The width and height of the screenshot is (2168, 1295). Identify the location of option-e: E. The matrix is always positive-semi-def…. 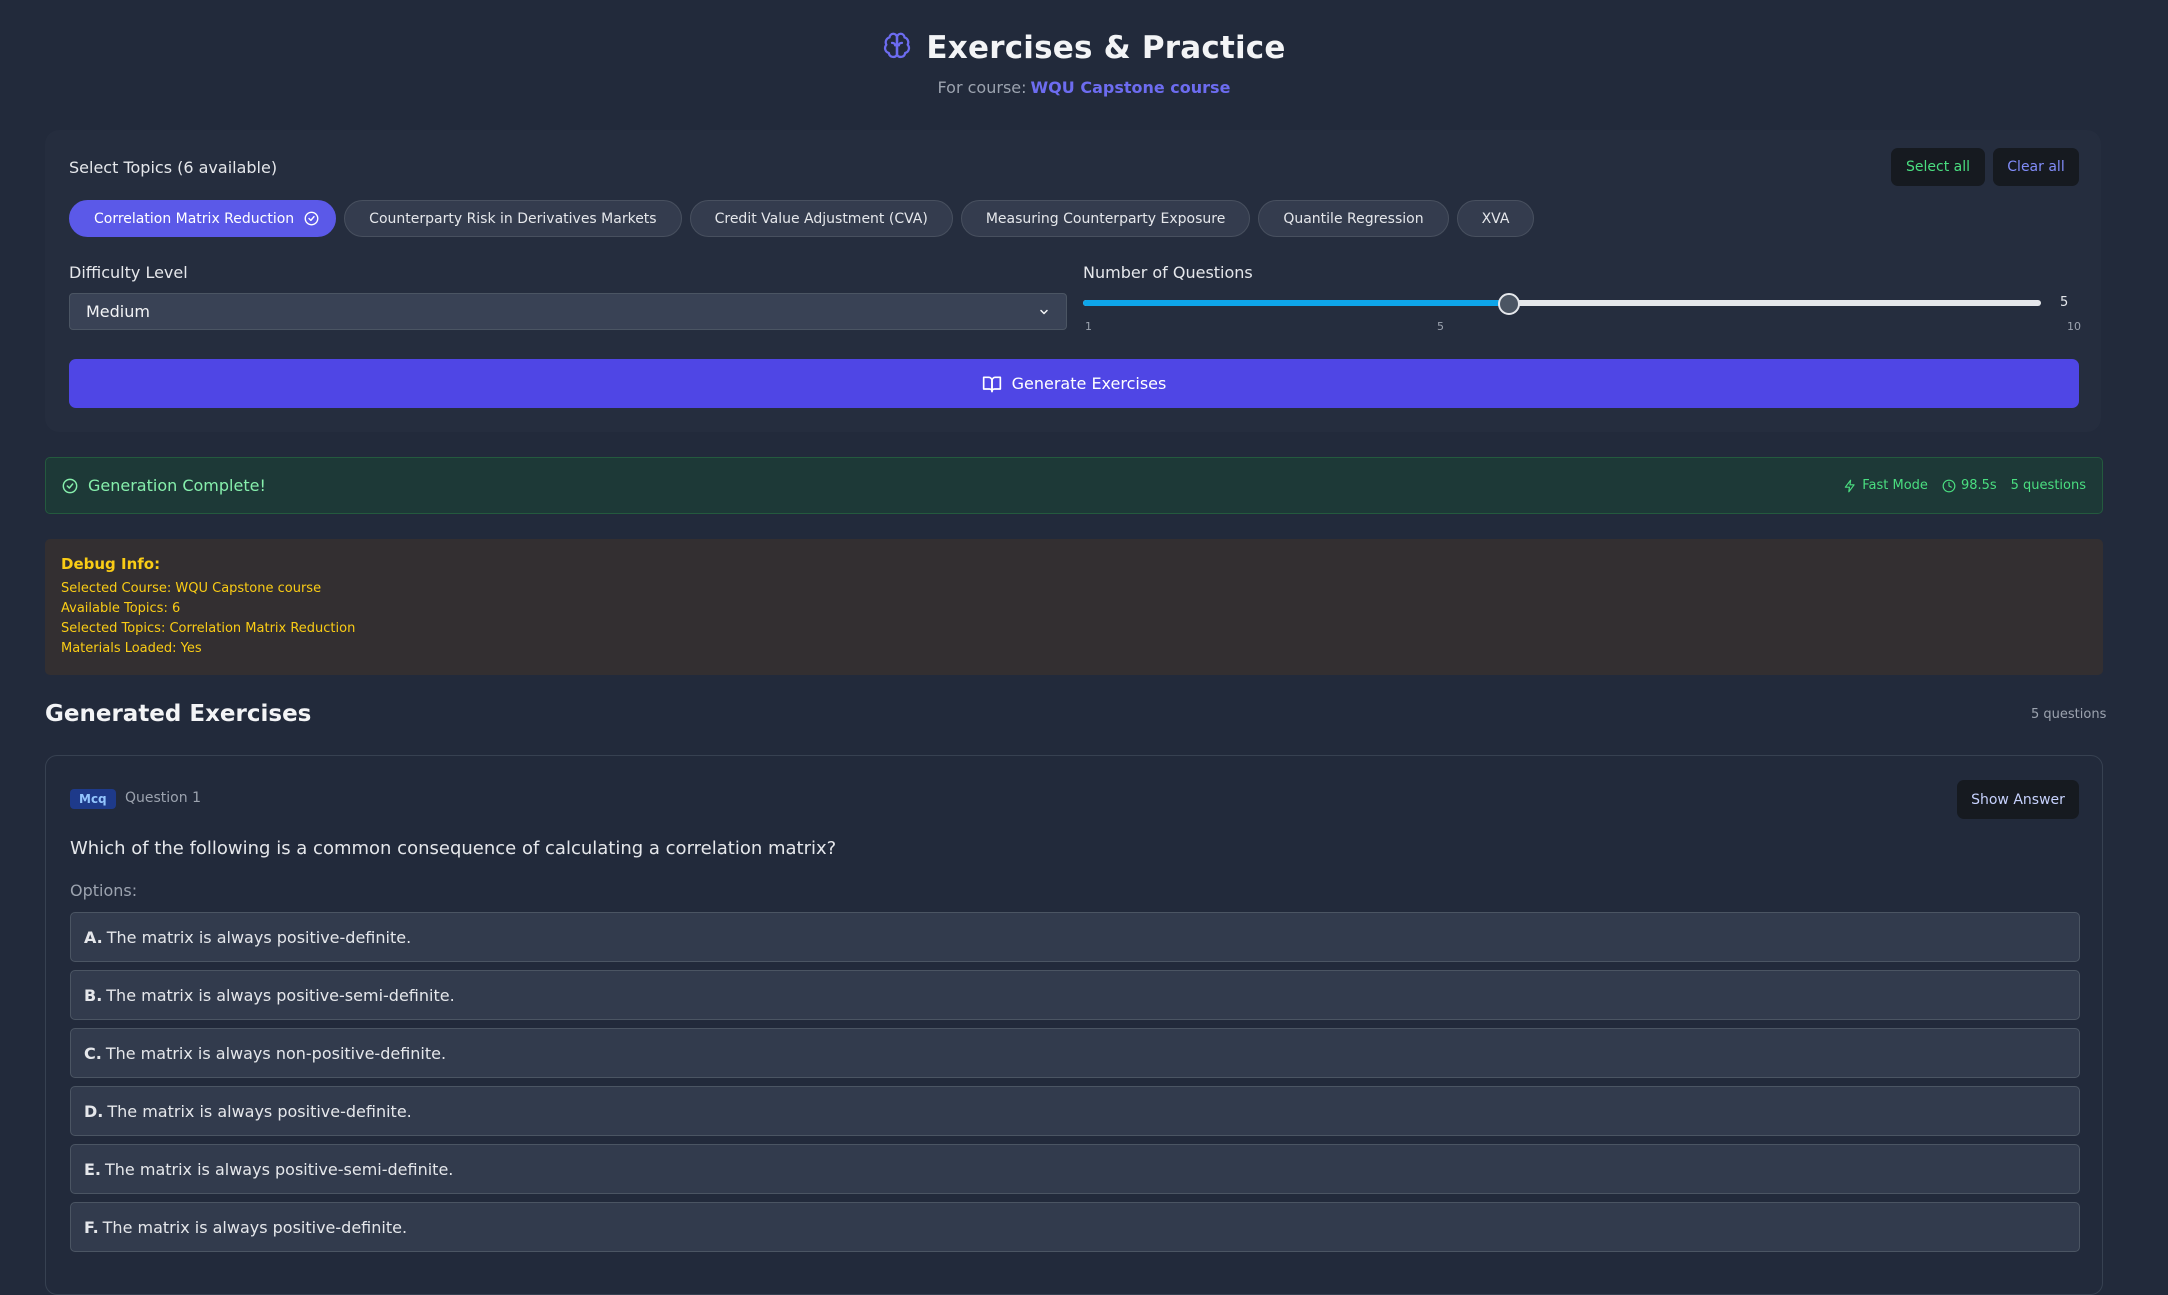
(1075, 1169).